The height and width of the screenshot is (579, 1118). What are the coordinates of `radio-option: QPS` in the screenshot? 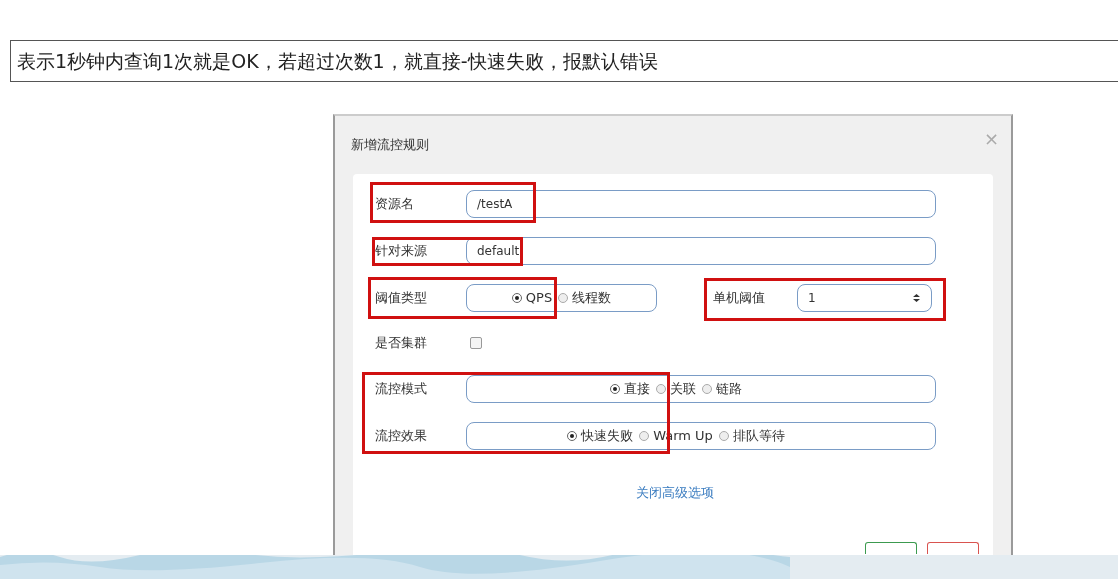 It's located at (532, 297).